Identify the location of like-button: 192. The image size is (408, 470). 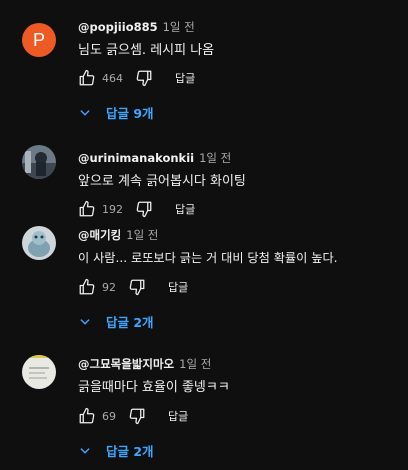
(100, 209).